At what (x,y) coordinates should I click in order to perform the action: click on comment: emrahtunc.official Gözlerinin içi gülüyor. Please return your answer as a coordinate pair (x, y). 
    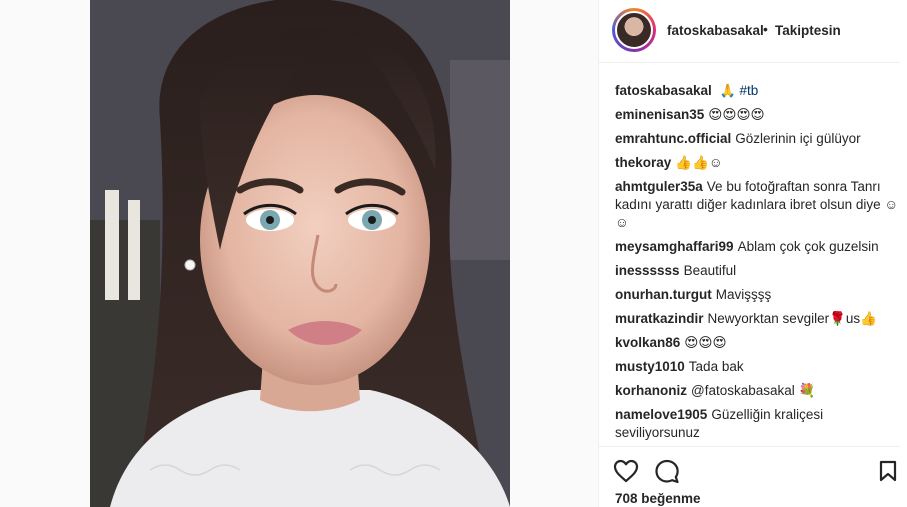
    Looking at the image, I should click on (757, 139).